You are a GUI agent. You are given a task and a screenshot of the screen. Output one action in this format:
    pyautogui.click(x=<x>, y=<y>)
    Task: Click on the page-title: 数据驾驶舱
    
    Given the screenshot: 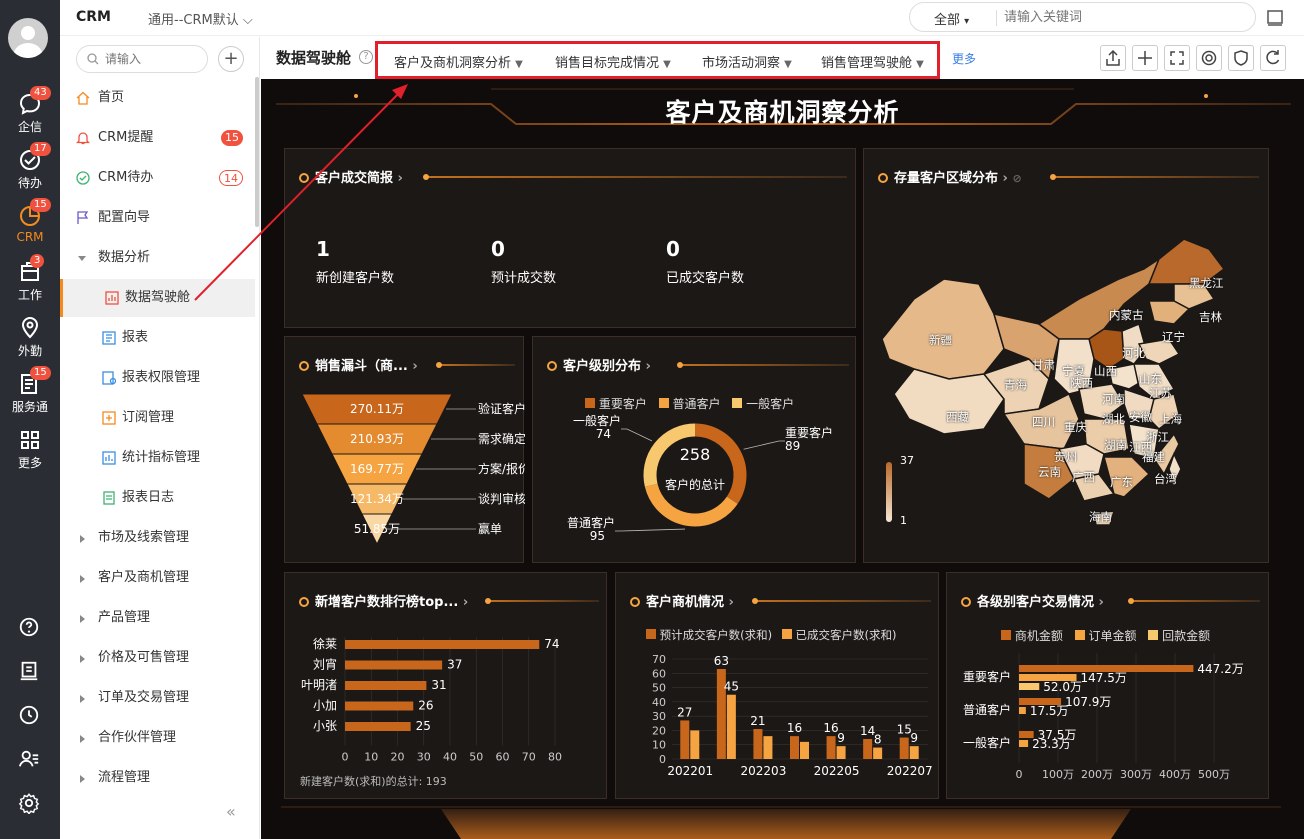 What is the action you would take?
    pyautogui.click(x=314, y=58)
    